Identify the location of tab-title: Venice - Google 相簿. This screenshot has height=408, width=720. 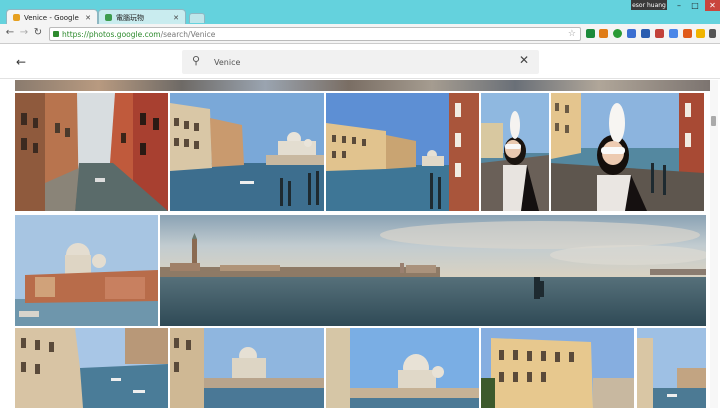
(52, 17).